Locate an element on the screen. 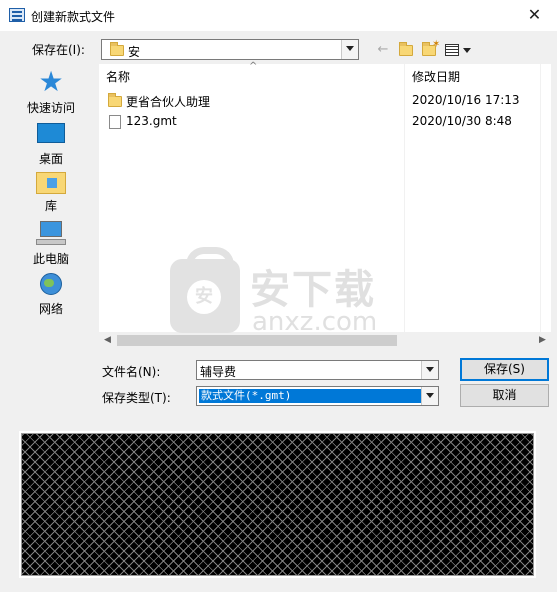 This screenshot has width=557, height=592. window-title: 创建新款式文件 is located at coordinates (73, 17).